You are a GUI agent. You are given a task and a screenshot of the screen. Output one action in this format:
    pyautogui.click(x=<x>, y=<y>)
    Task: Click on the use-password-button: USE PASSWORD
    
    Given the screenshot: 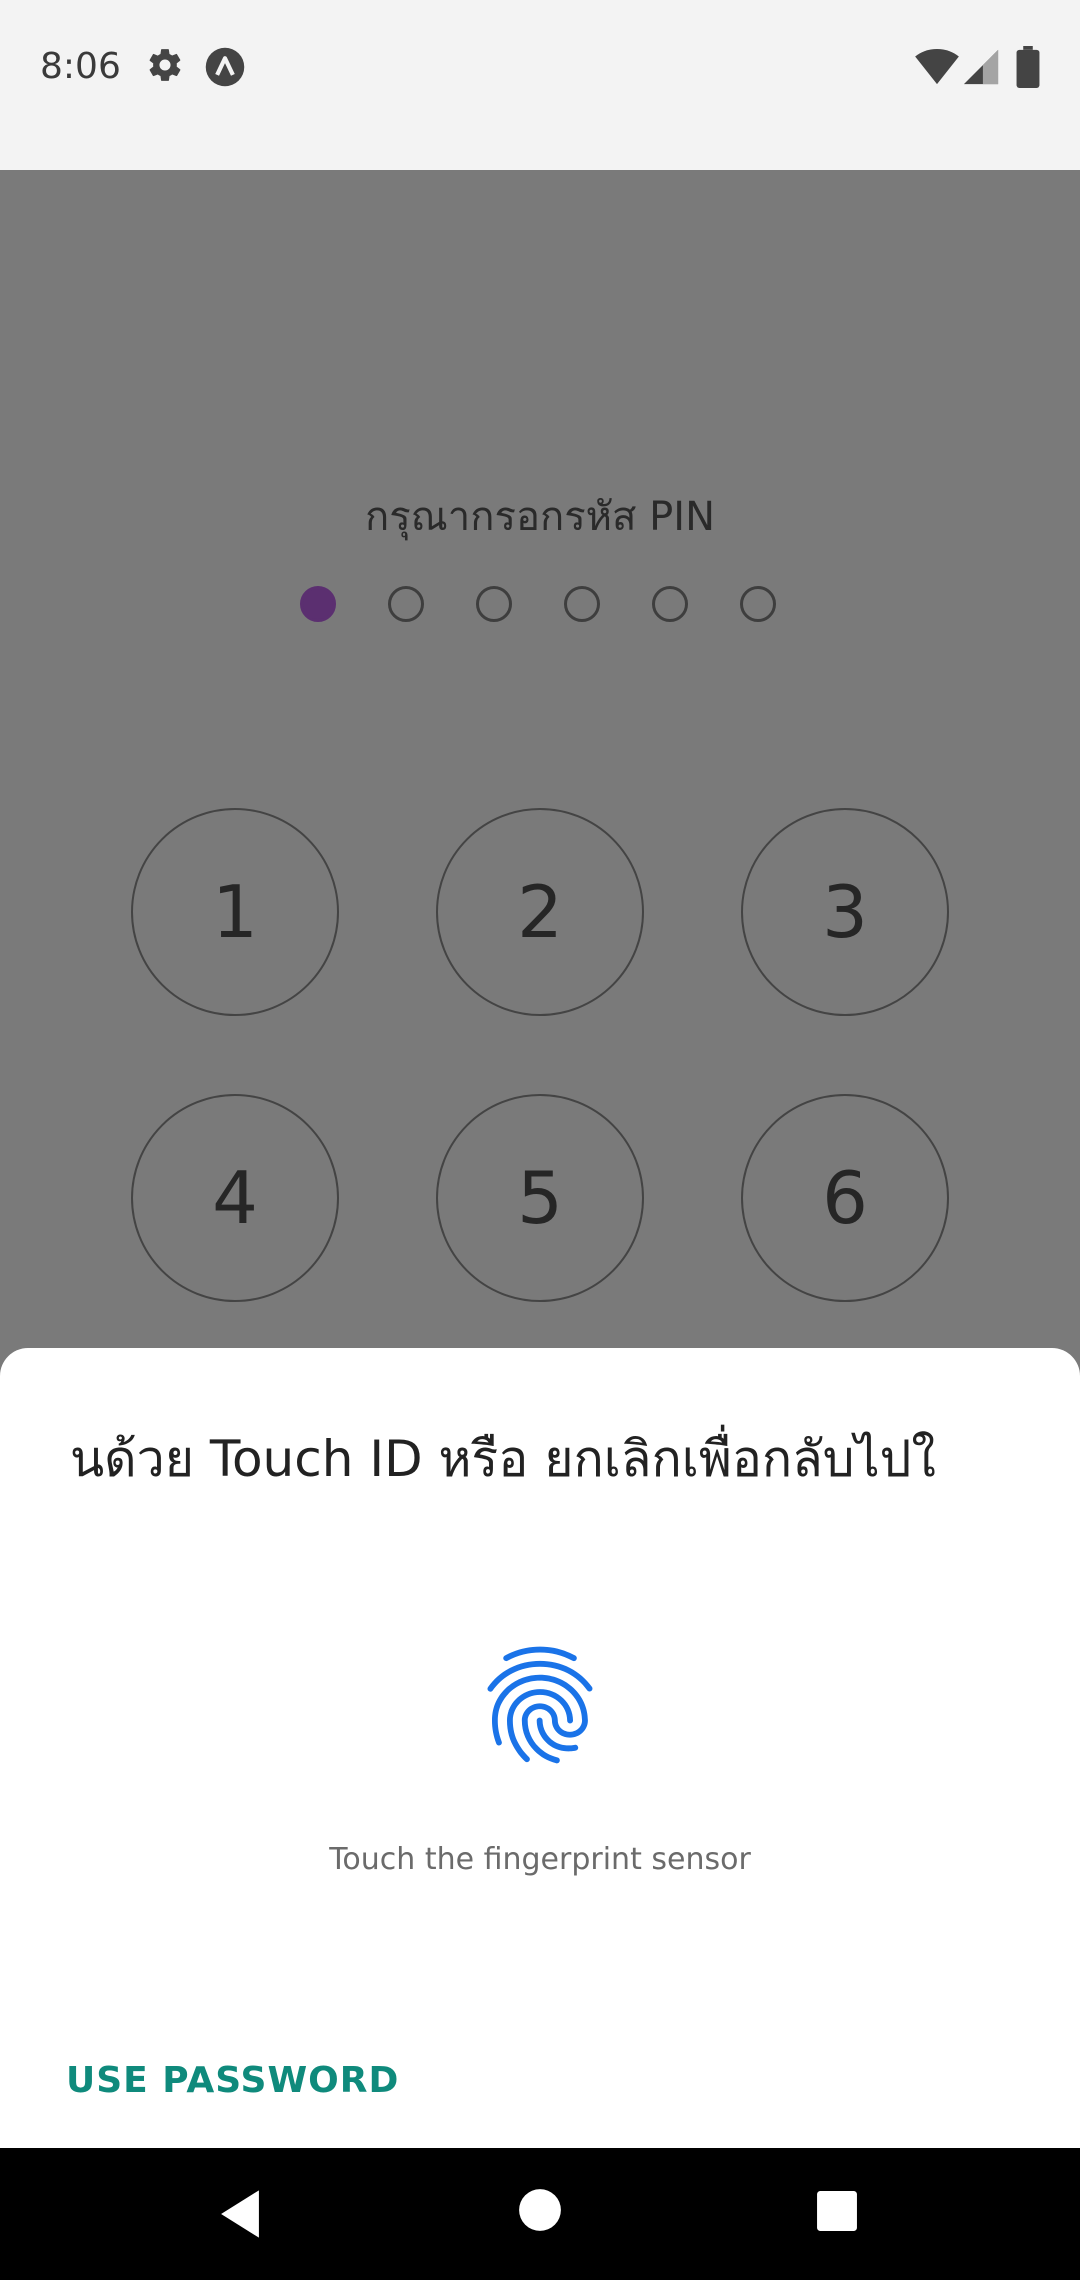 What is the action you would take?
    pyautogui.click(x=232, y=2080)
    